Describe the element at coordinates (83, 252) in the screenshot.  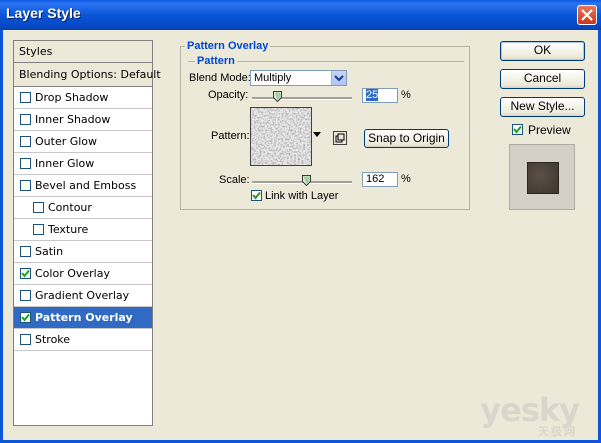
I see `style-item-satin: Satin` at that location.